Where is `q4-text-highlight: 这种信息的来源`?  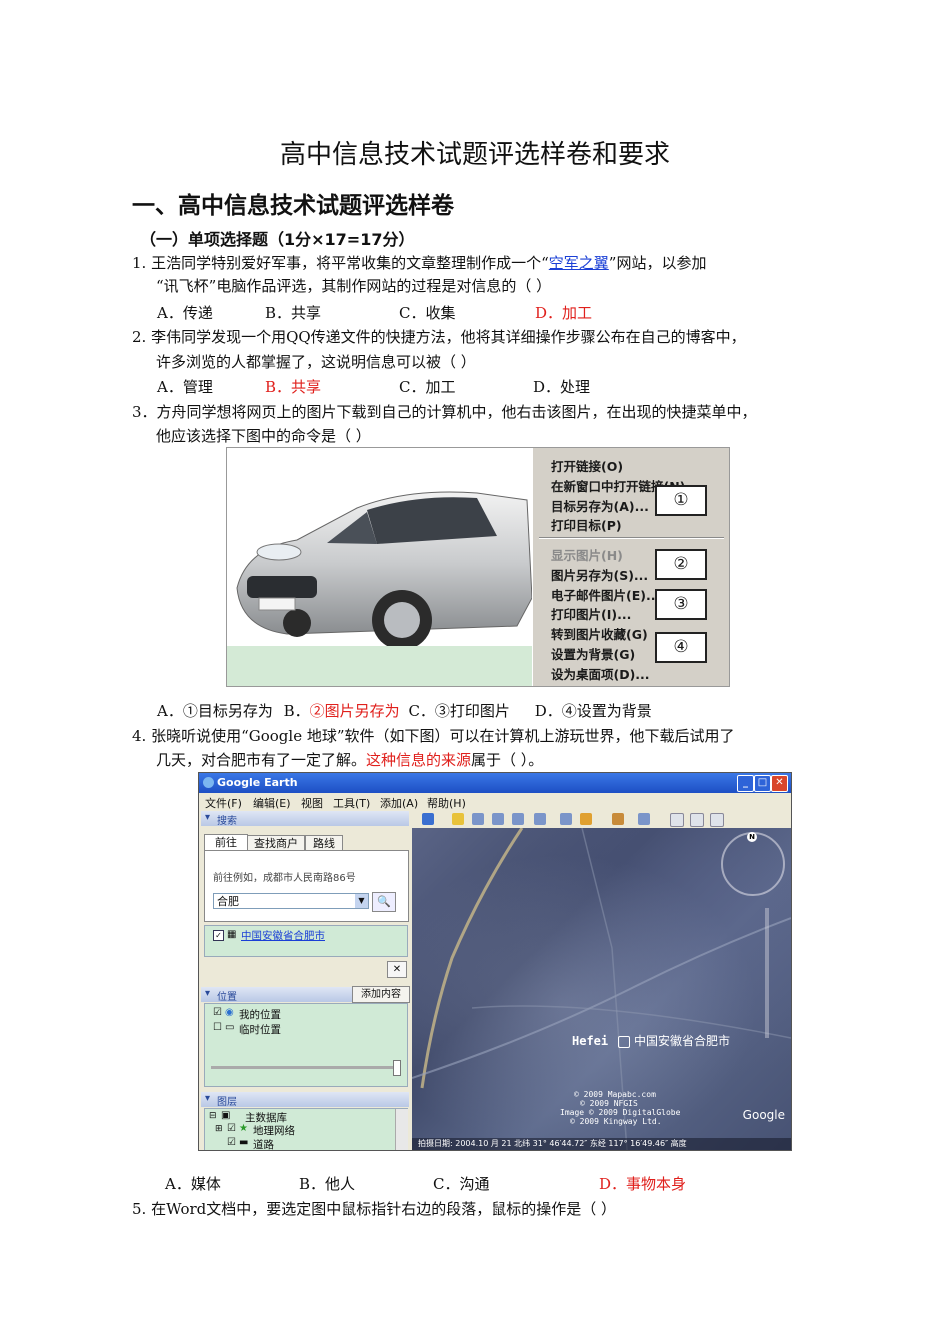
q4-text-highlight: 这种信息的来源 is located at coordinates (419, 760).